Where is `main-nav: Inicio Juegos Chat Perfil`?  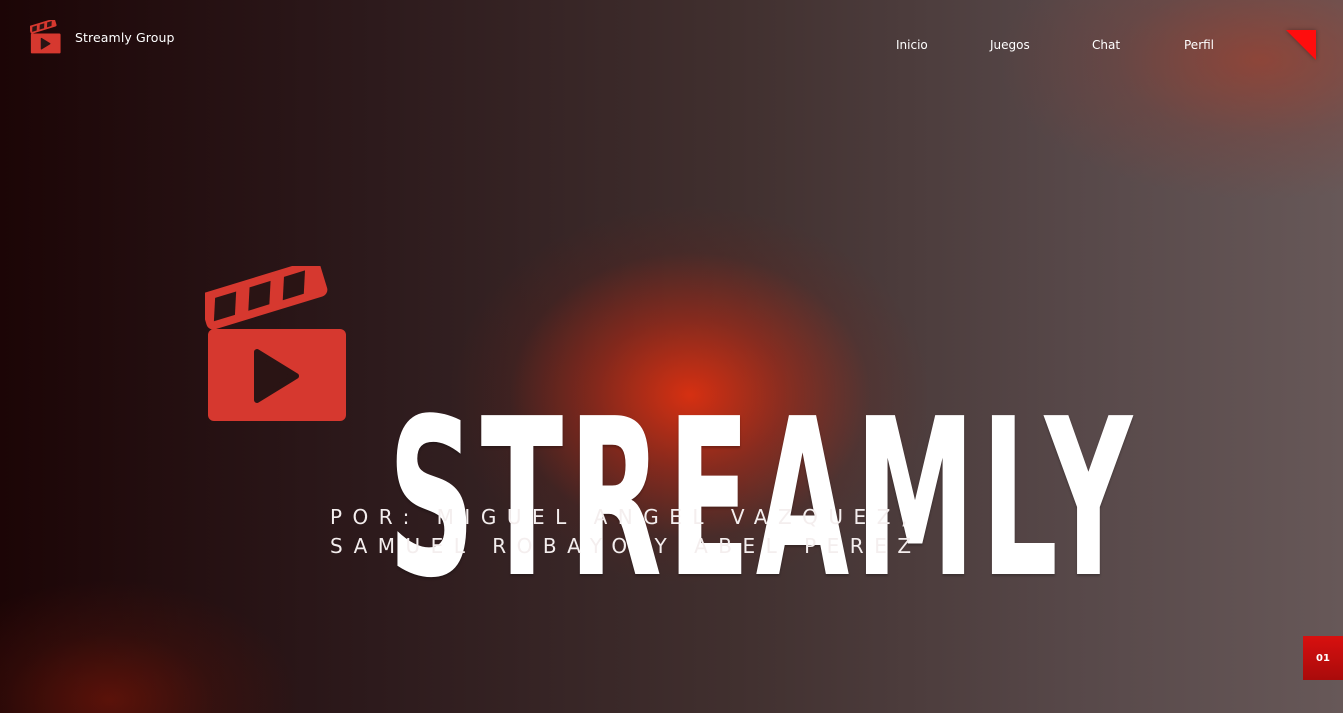
main-nav: Inicio Juegos Chat Perfil is located at coordinates (671, 46).